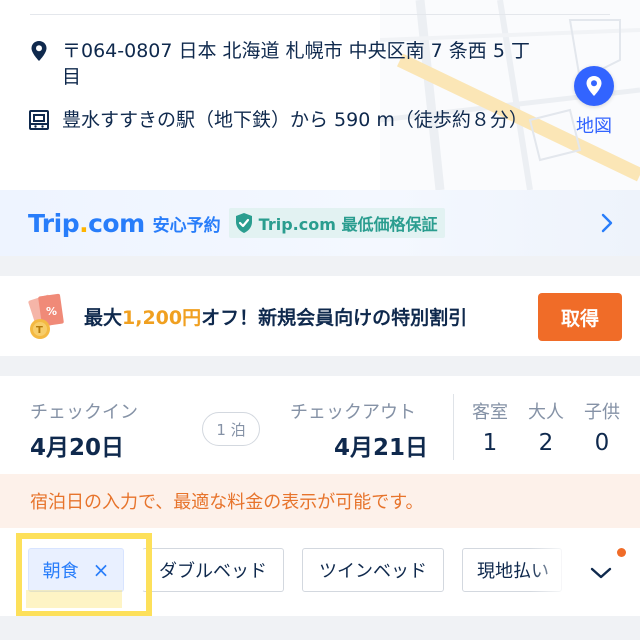 The image size is (640, 640). Describe the element at coordinates (602, 412) in the screenshot. I see `children-label: 子供` at that location.